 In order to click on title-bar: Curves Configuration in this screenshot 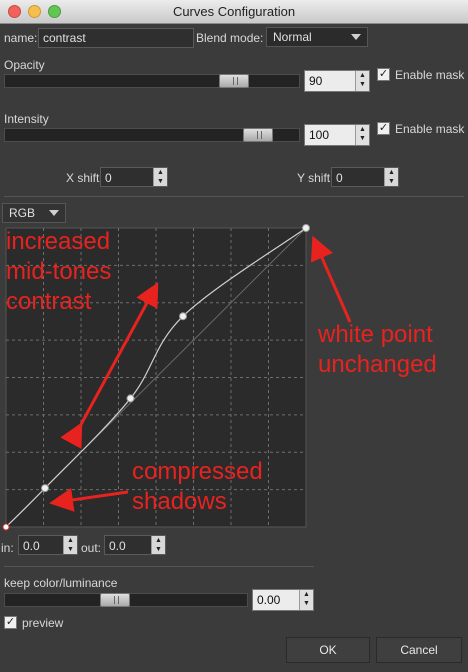, I will do `click(234, 12)`.